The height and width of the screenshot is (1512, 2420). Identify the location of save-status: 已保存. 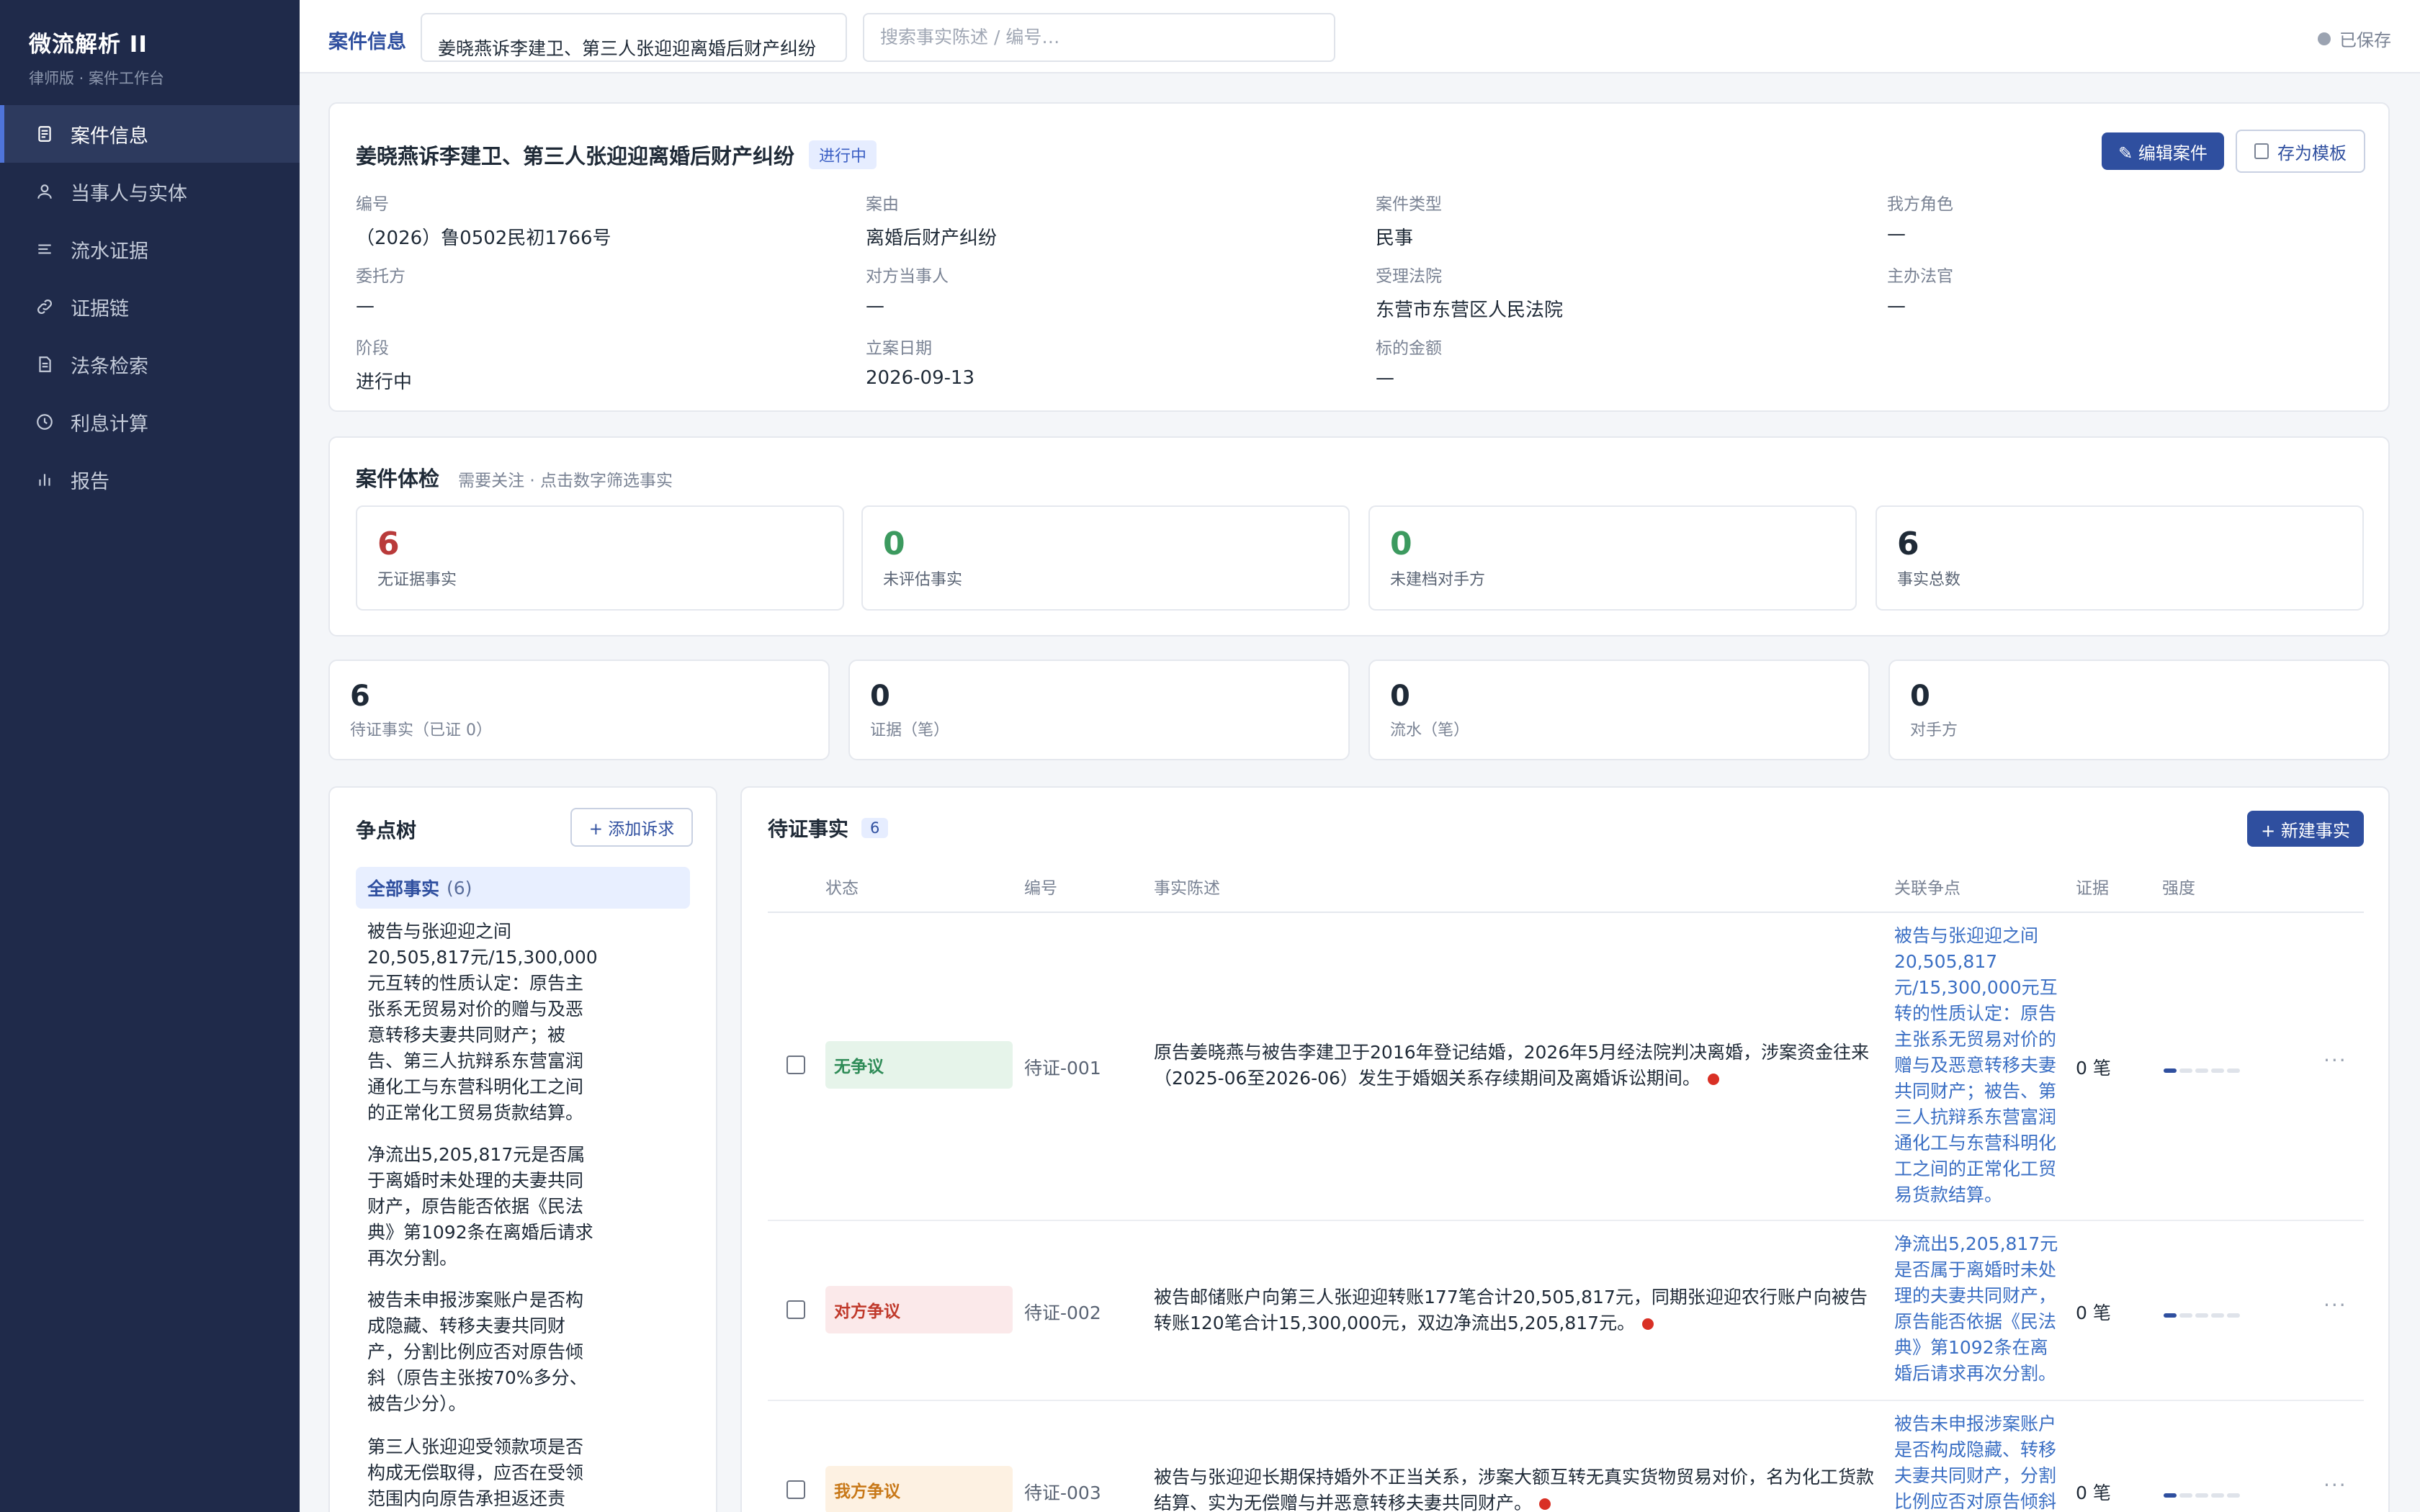
(2354, 38).